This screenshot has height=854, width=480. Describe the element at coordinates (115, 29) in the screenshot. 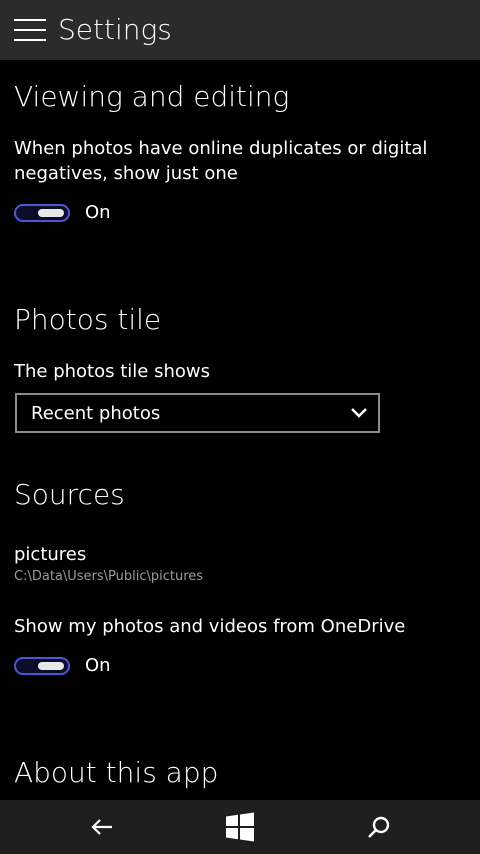

I see `page-title: Settings` at that location.